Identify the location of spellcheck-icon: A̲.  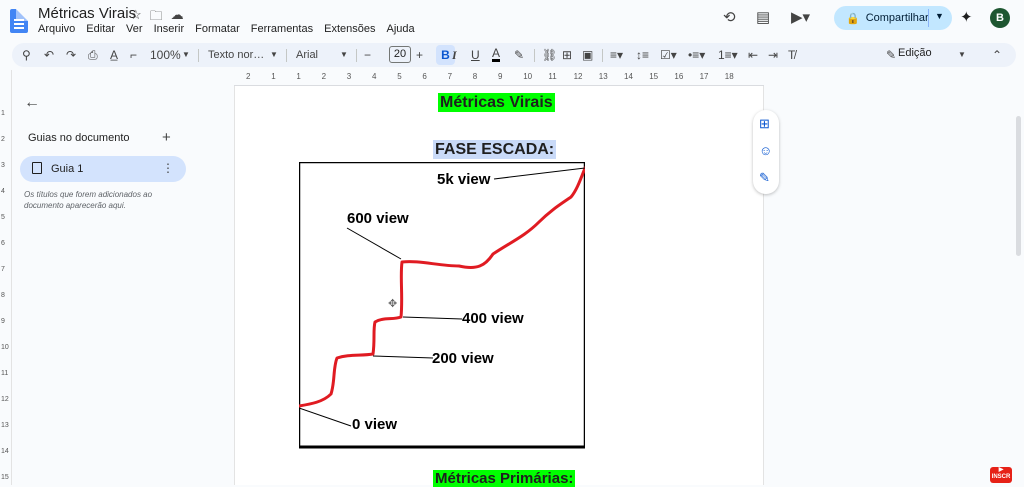
(114, 55).